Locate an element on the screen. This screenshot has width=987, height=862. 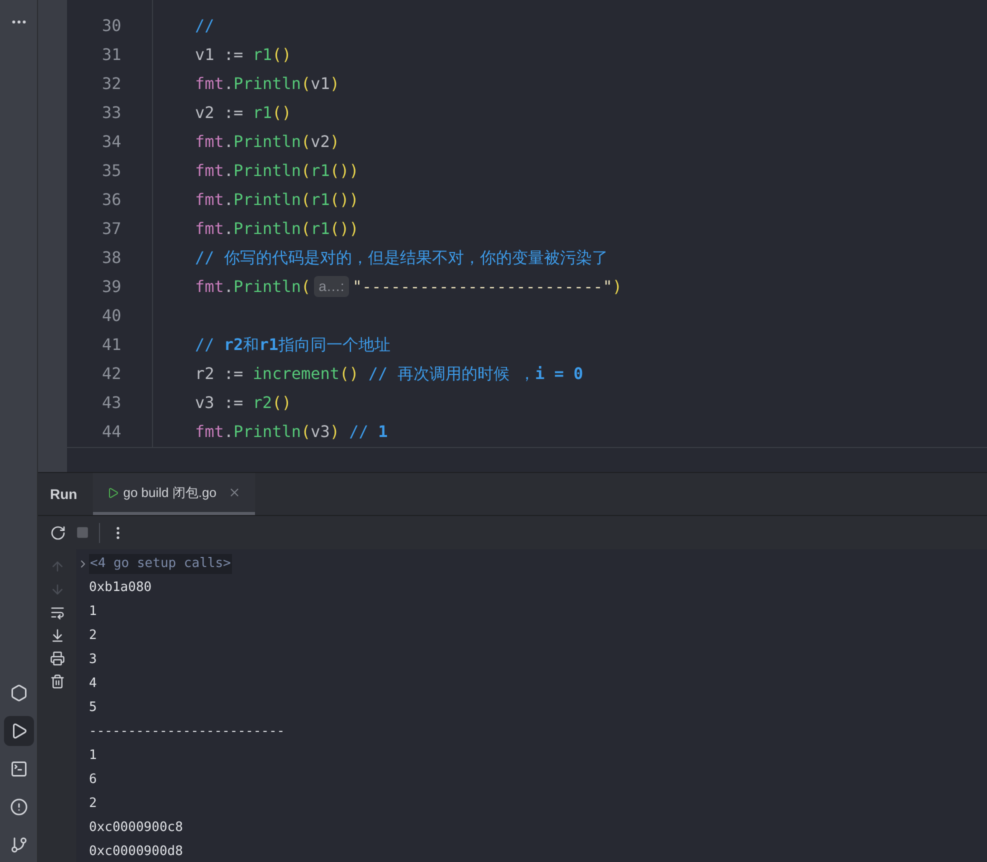
run-icon is located at coordinates (113, 492).